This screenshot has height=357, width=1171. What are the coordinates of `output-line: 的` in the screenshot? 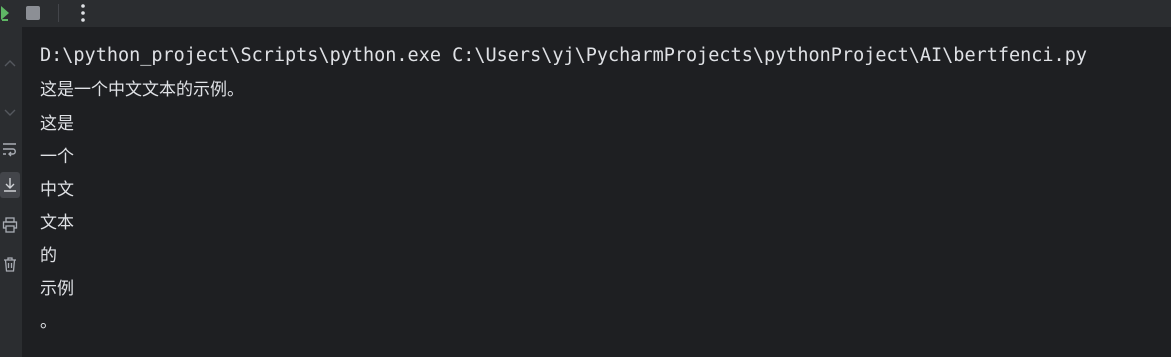 It's located at (48, 256).